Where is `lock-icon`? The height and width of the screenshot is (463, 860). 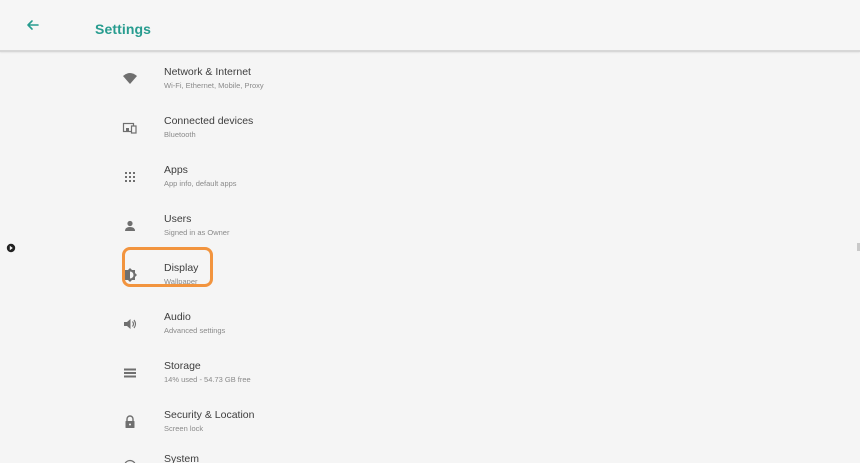 lock-icon is located at coordinates (130, 422).